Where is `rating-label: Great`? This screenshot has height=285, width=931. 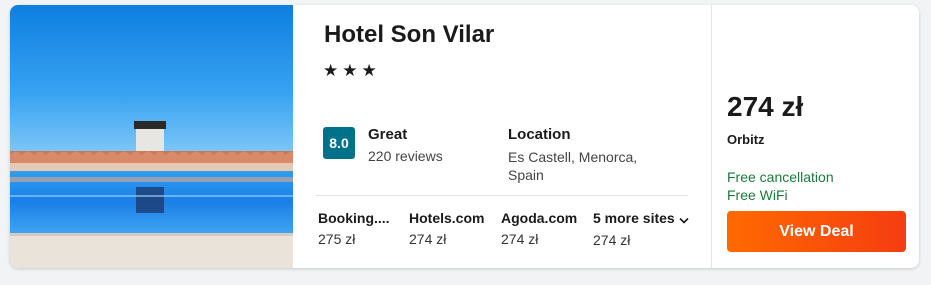 rating-label: Great is located at coordinates (388, 134).